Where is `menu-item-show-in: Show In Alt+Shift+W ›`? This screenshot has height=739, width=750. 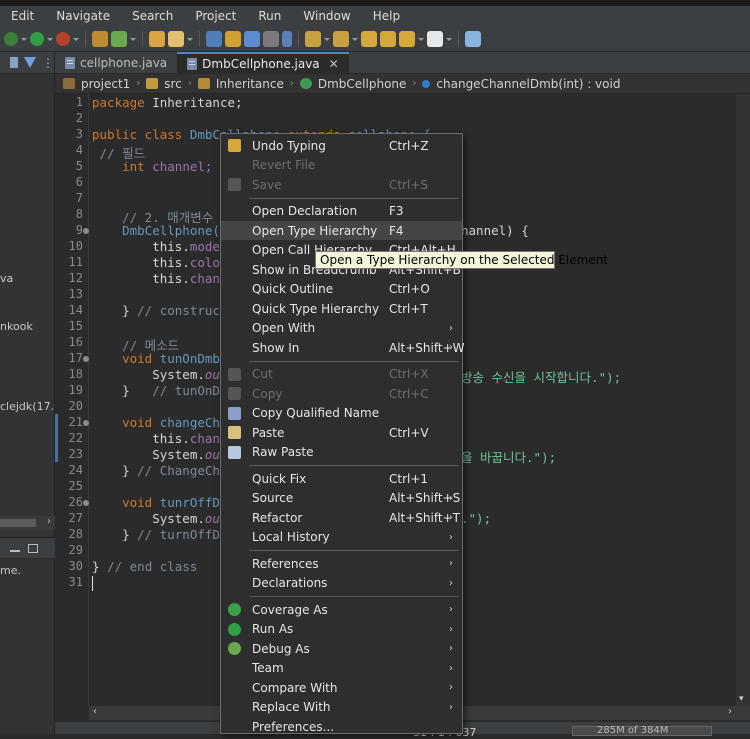 menu-item-show-in: Show In Alt+Shift+W › is located at coordinates (343, 347).